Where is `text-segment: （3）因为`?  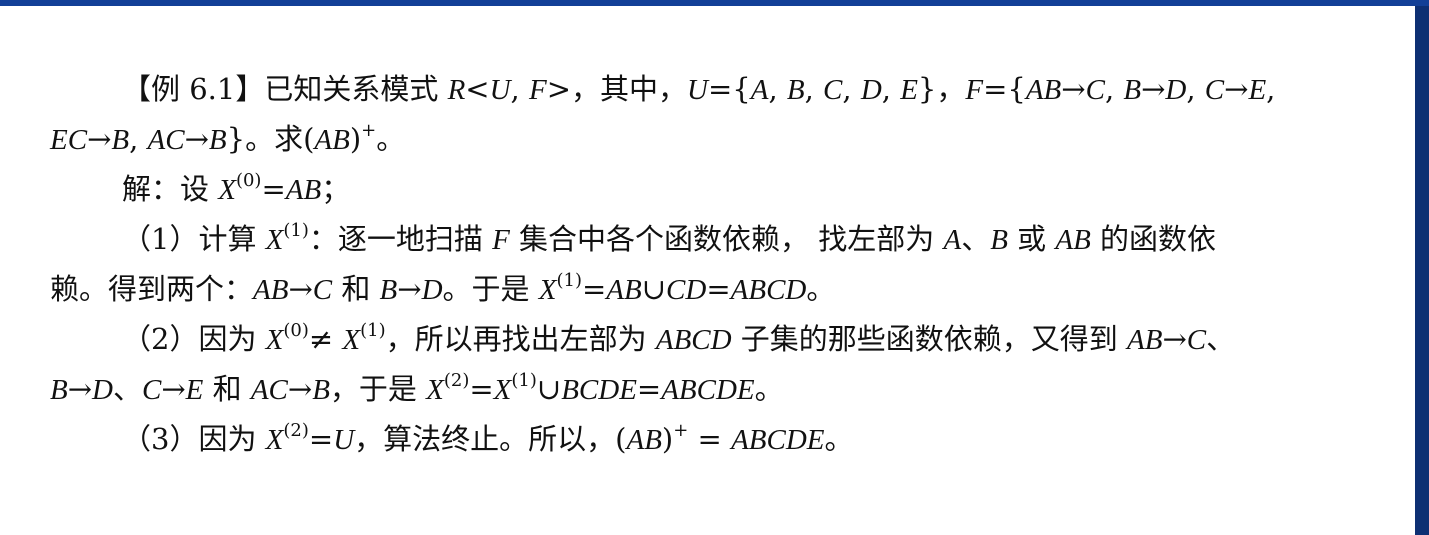
text-segment: （3）因为 is located at coordinates (194, 439).